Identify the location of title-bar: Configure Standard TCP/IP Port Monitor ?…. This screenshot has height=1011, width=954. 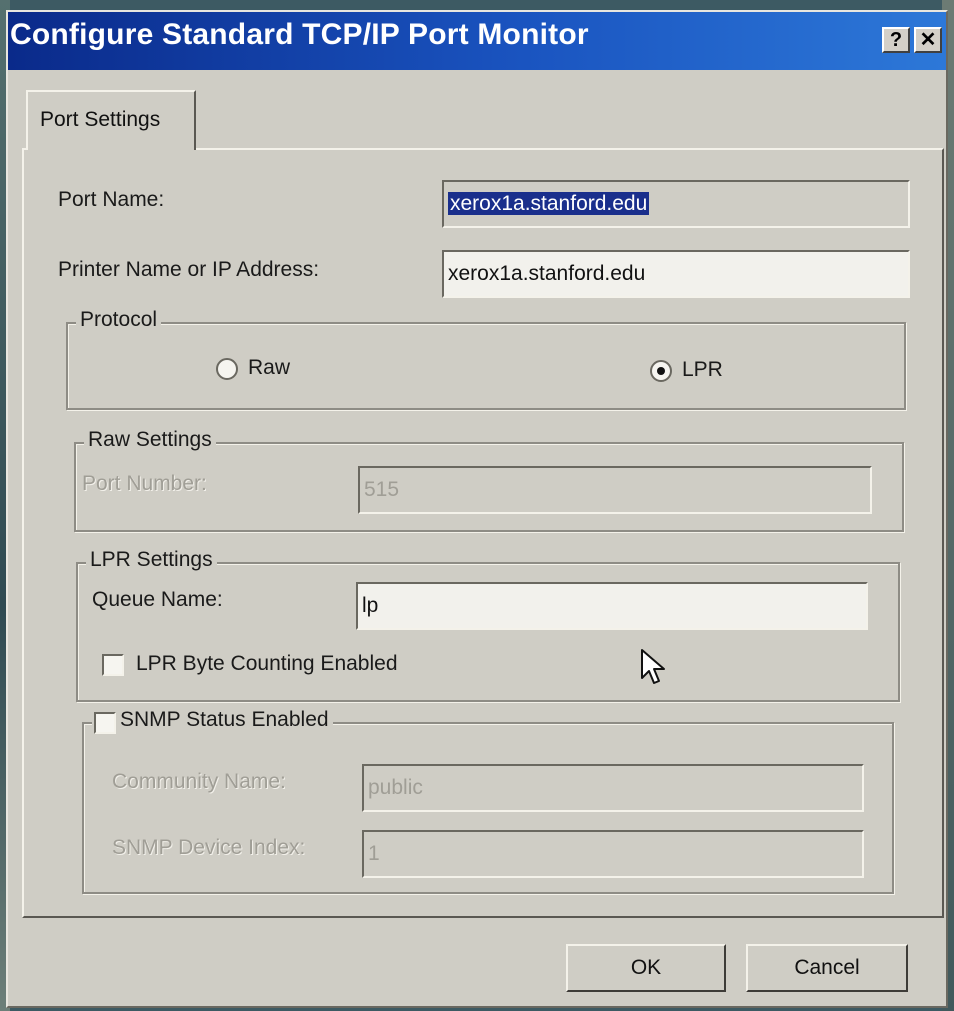
(477, 41).